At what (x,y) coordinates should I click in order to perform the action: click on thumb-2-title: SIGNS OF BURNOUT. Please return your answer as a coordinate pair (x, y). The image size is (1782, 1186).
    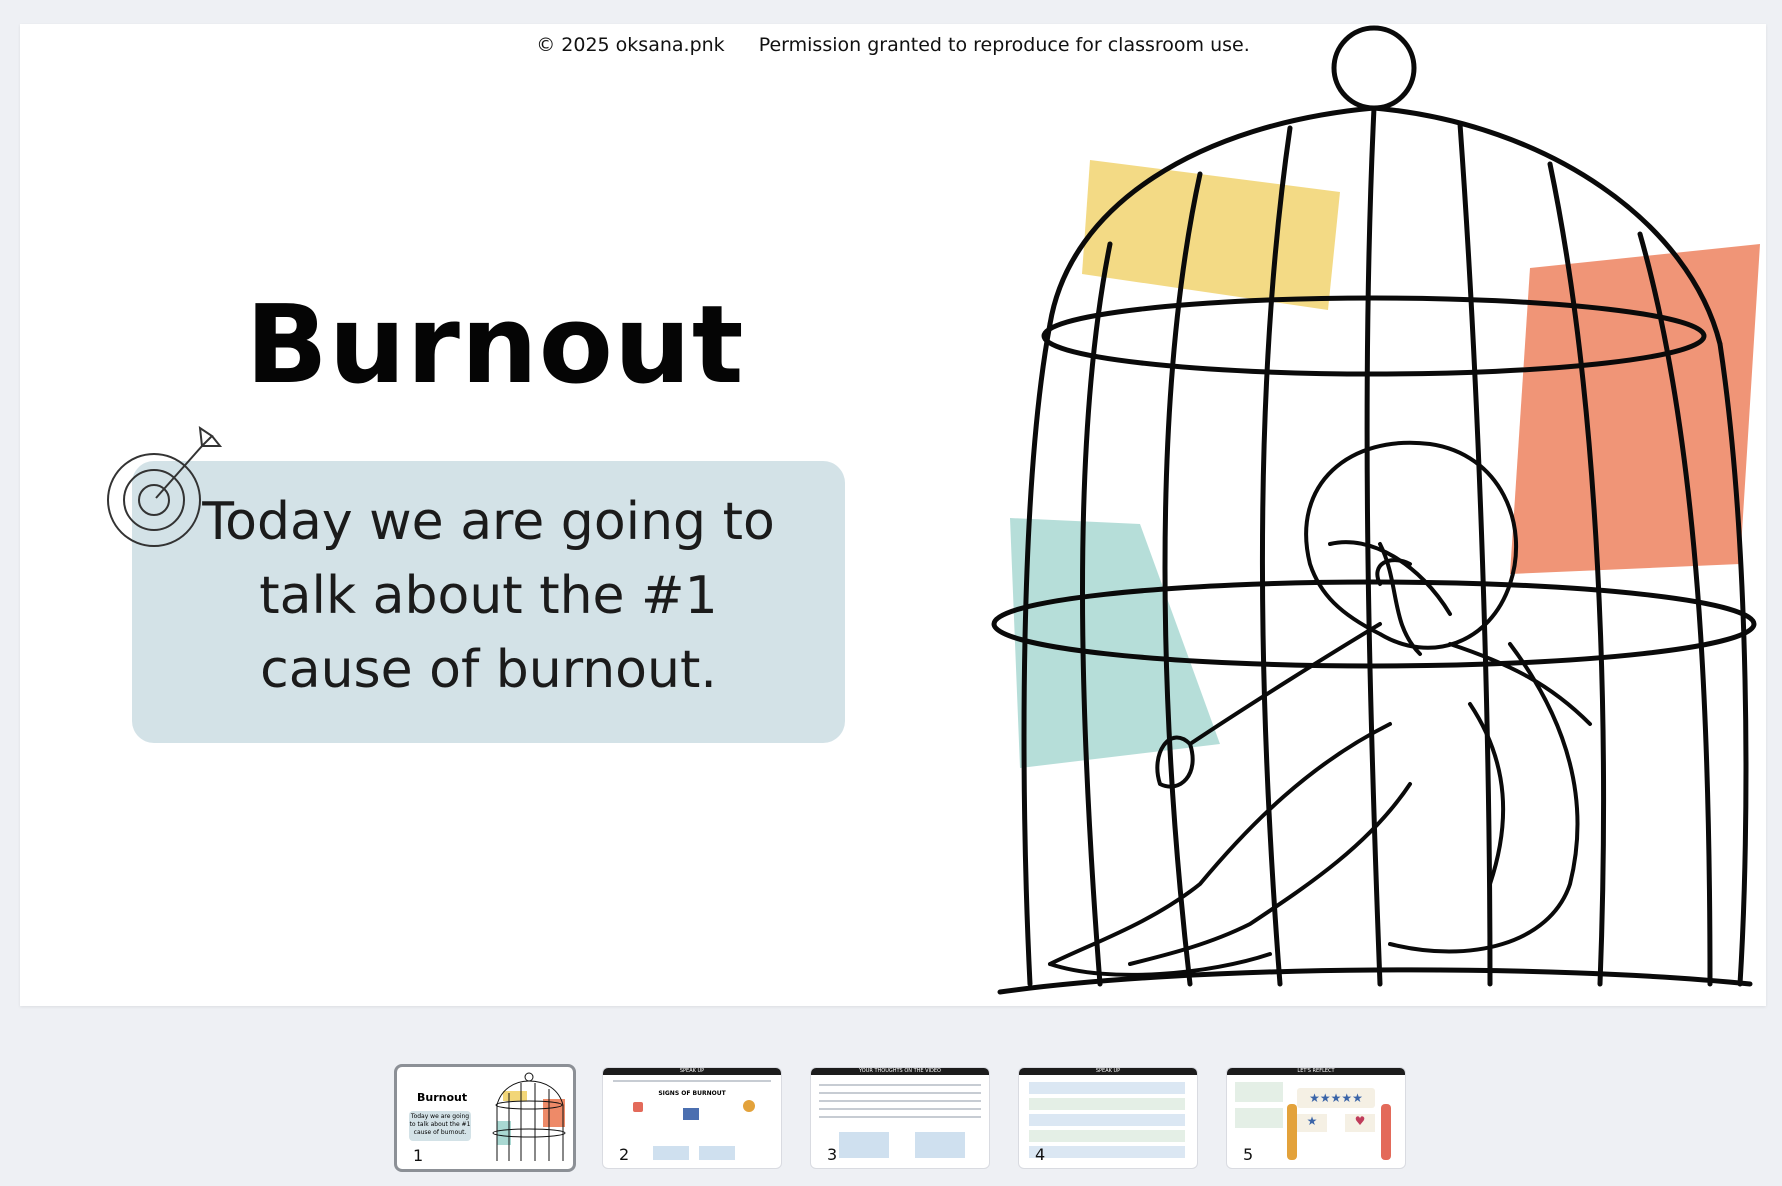
    Looking at the image, I should click on (692, 1093).